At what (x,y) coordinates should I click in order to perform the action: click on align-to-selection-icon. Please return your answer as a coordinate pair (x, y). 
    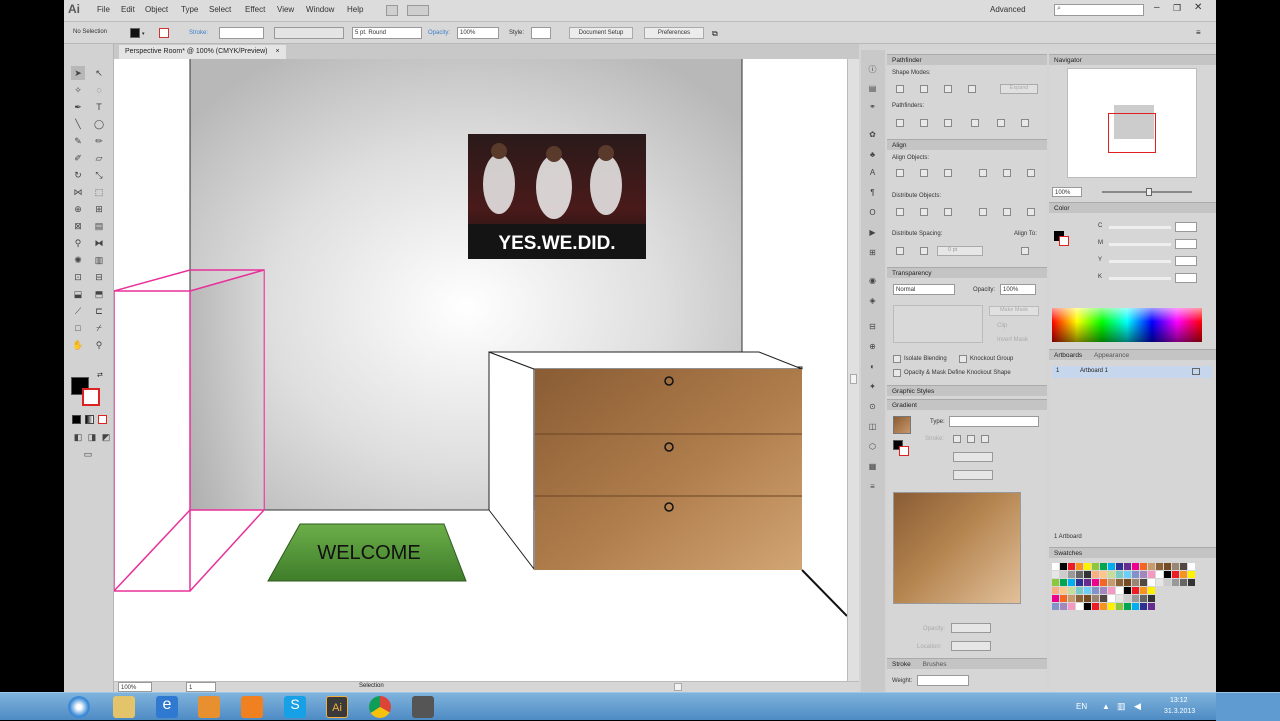
    Looking at the image, I should click on (1025, 251).